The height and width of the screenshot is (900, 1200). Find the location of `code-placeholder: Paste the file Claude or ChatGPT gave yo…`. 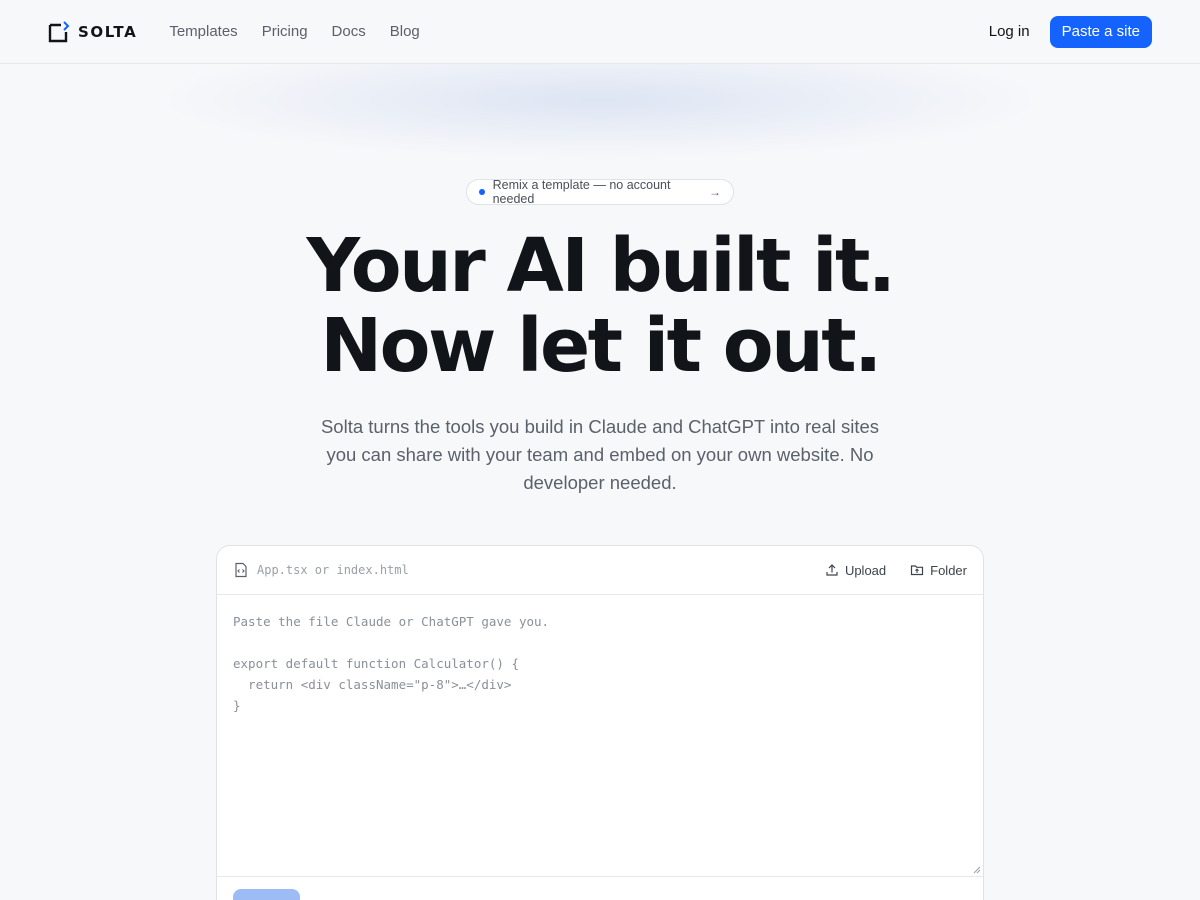

code-placeholder: Paste the file Claude or ChatGPT gave yo… is located at coordinates (391, 663).